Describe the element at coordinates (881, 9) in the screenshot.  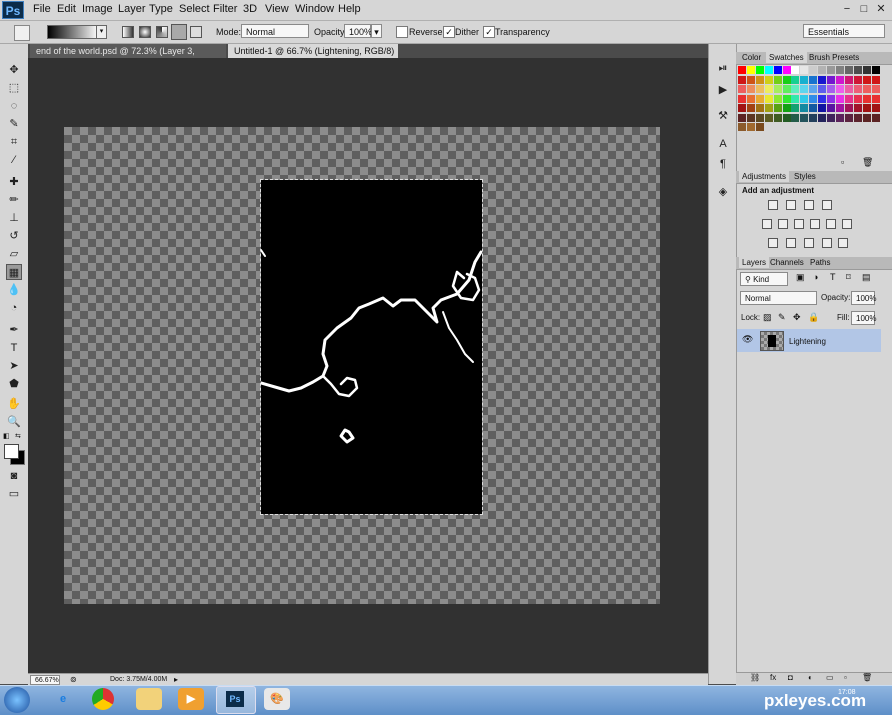
I see `close-button: ✕` at that location.